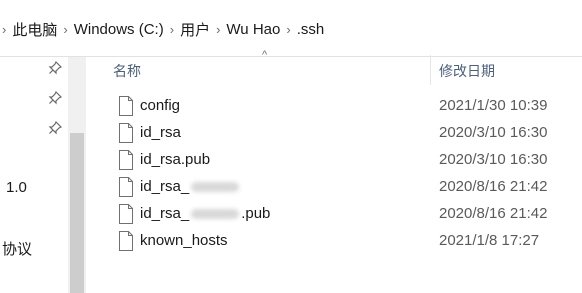 The image size is (582, 293). I want to click on breadcrumb-user-folder: Wu Hao, so click(253, 29).